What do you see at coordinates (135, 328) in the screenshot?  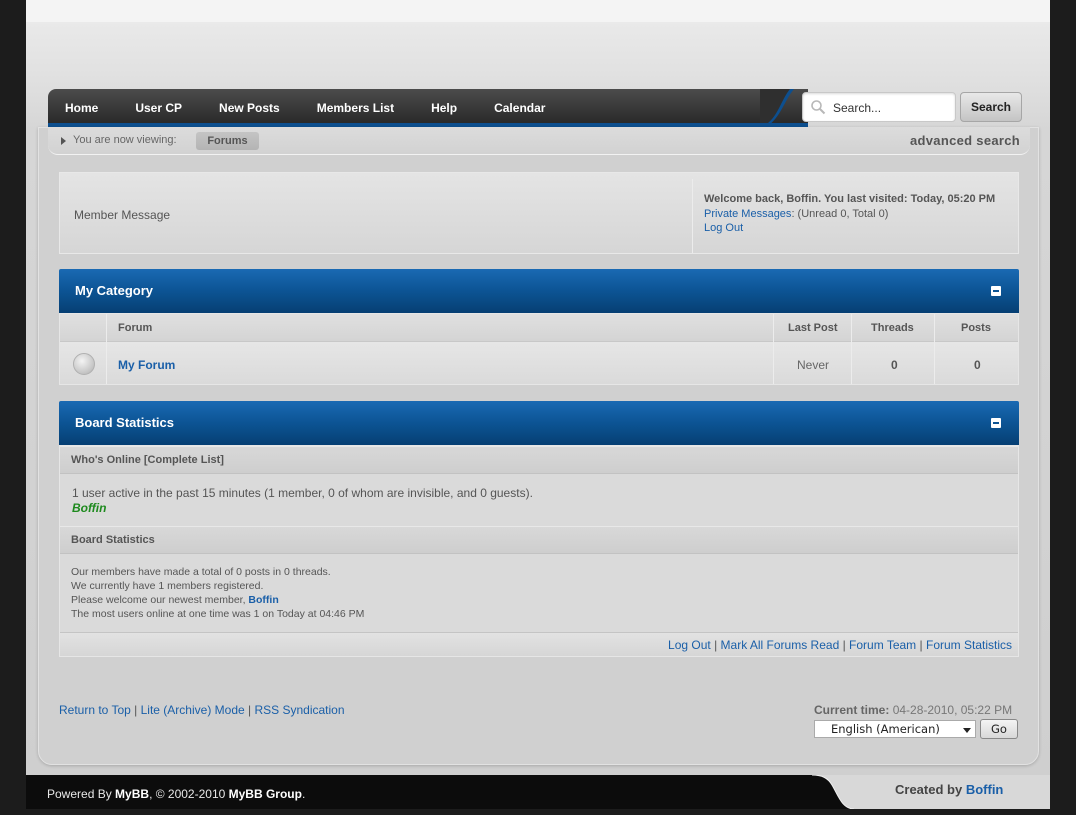 I see `col-forum: Forum` at bounding box center [135, 328].